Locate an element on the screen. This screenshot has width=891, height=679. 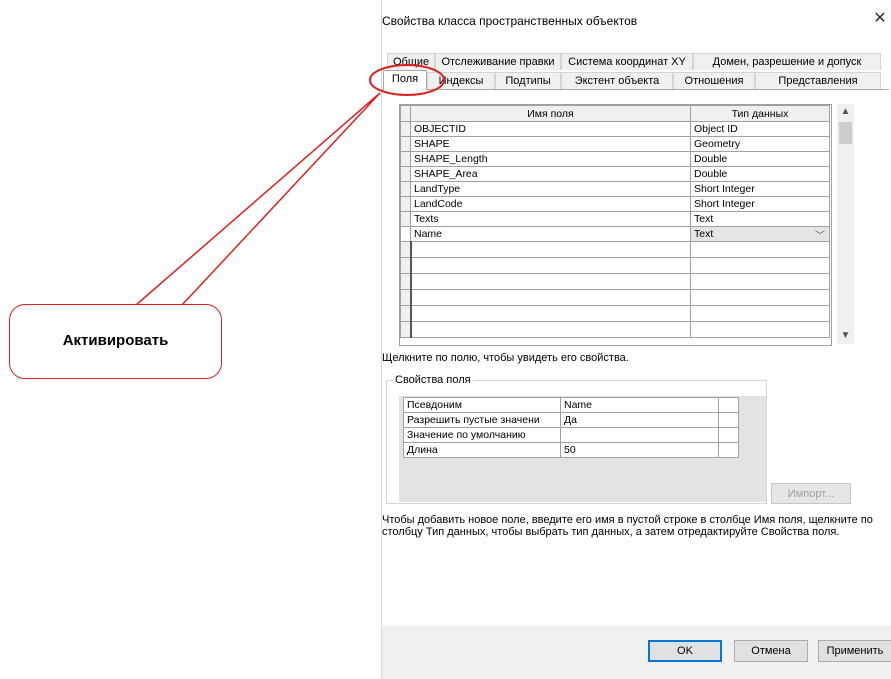
table-row: OBJECTID Object ID is located at coordinates (615, 129).